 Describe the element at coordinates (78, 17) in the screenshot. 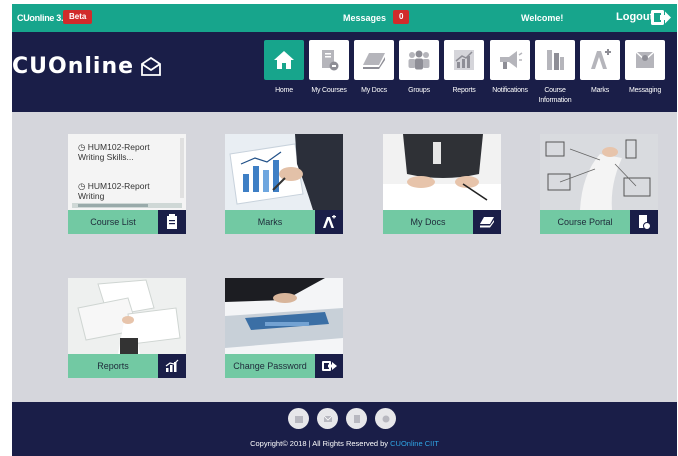

I see `beta-badge: Beta` at that location.